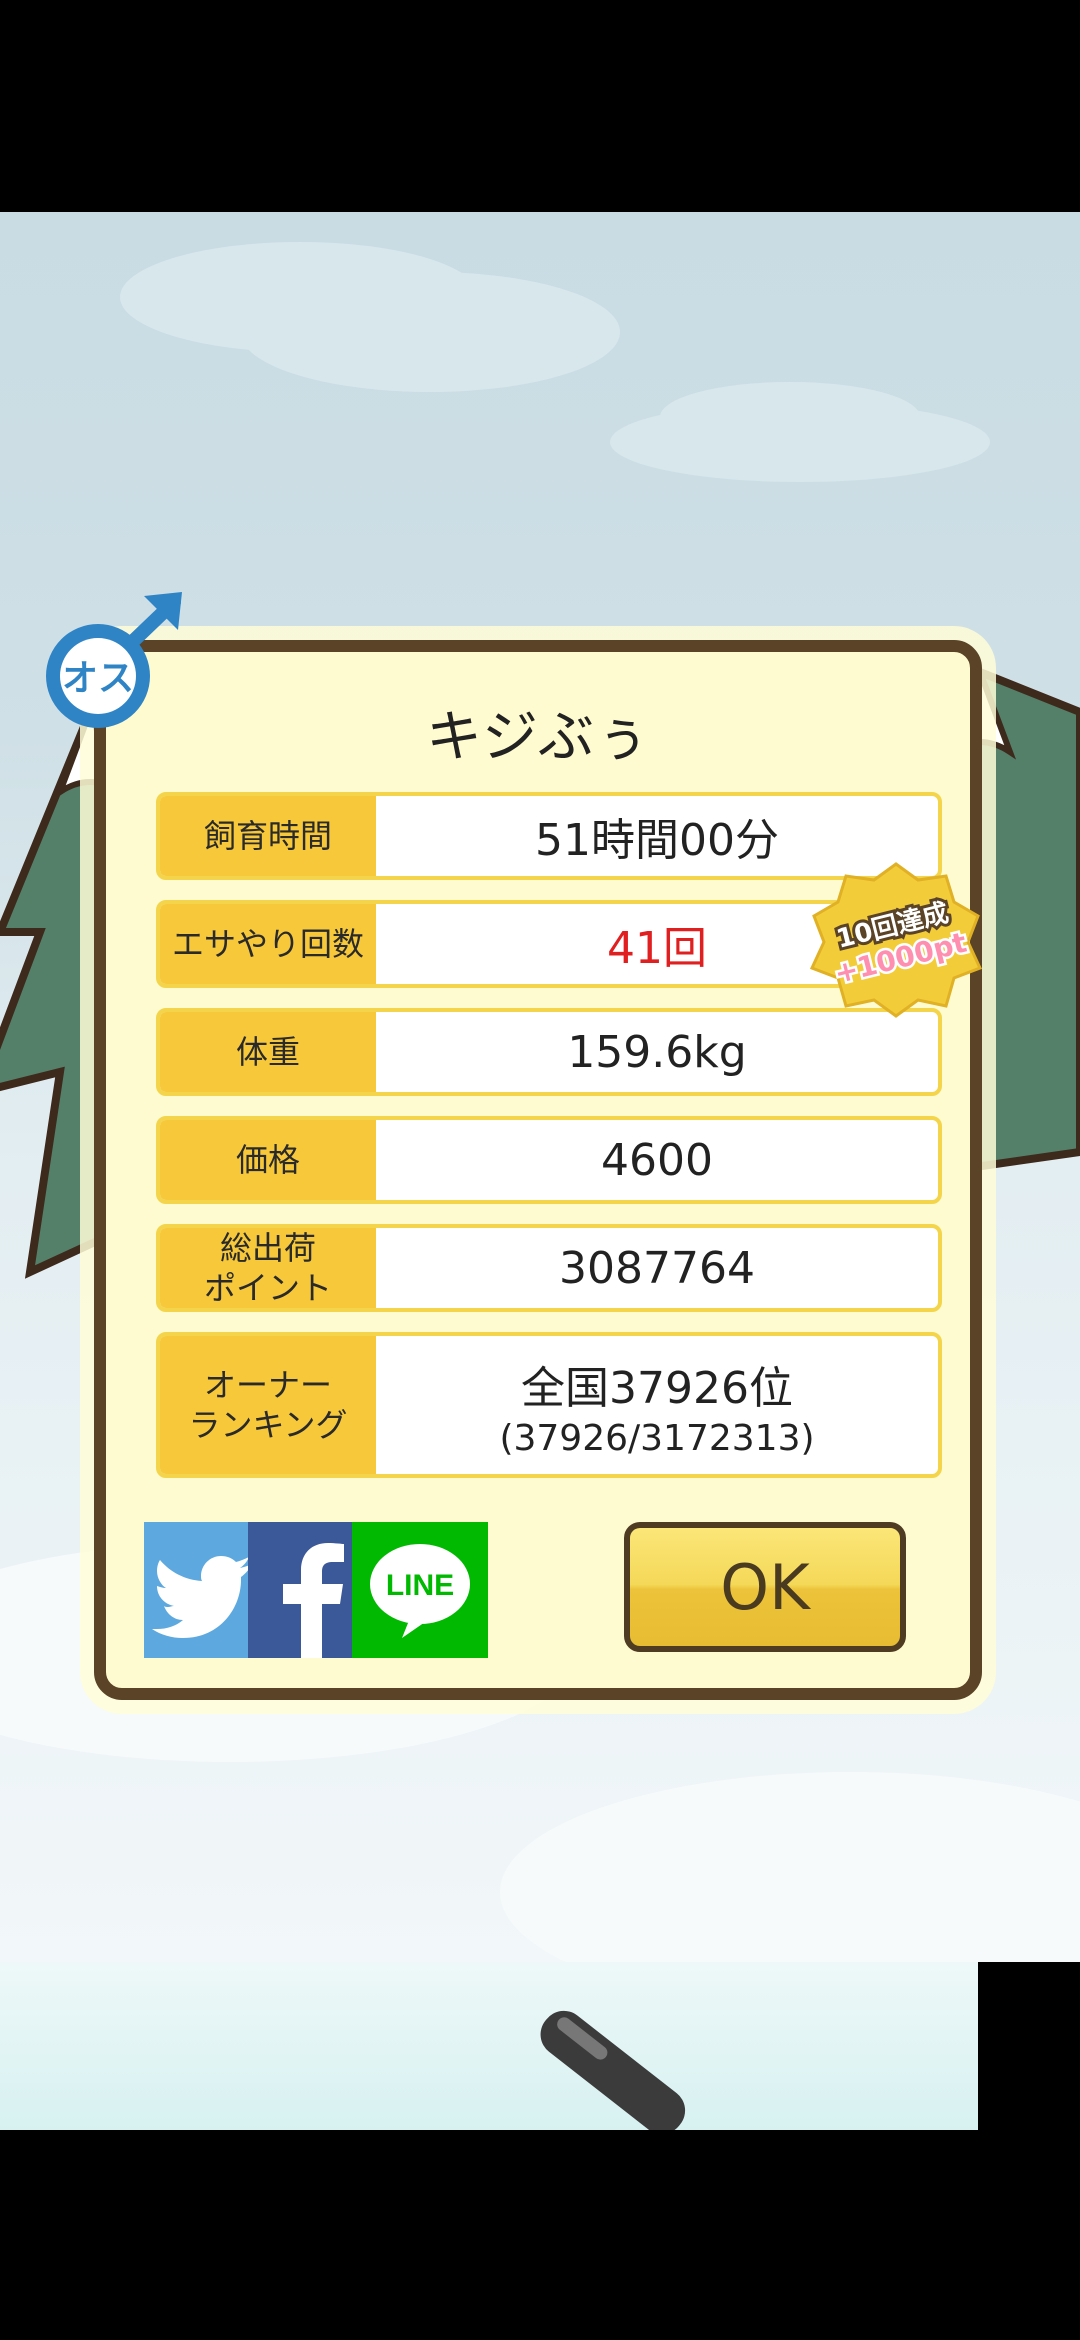 The width and height of the screenshot is (1080, 2340). Describe the element at coordinates (268, 1268) in the screenshot. I see `stat-label: 総出荷 ポイント` at that location.